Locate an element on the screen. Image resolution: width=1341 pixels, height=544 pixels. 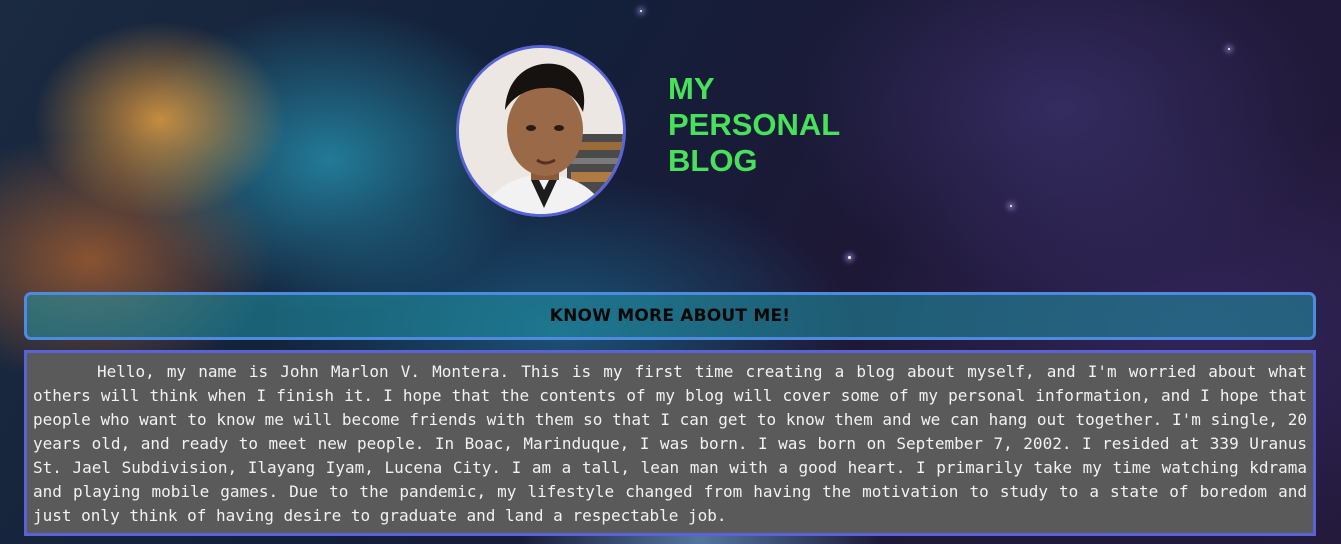
profile-avatar is located at coordinates (541, 131).